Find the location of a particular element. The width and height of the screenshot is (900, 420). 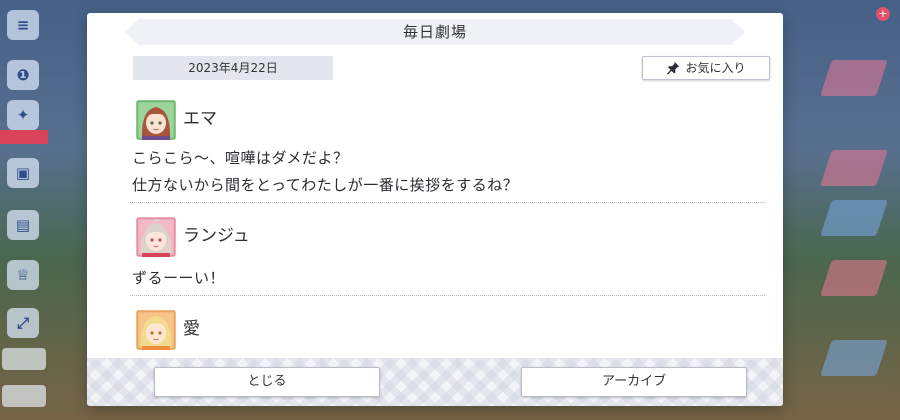

dialogue-line: 仕方ないから間をとってわたしが一番に挨拶をするね？ is located at coordinates (325, 185).